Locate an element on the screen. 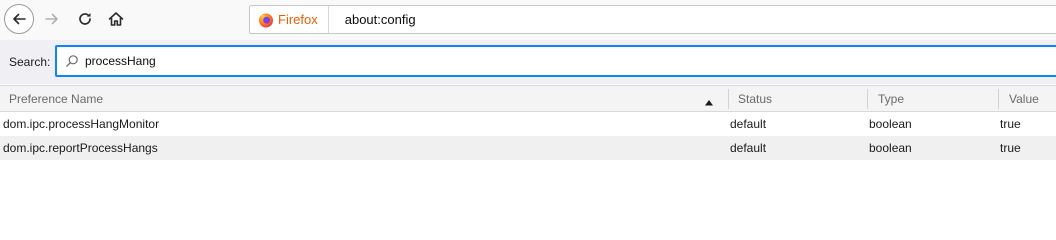 This screenshot has width=1056, height=240. search-value: processHang is located at coordinates (120, 61).